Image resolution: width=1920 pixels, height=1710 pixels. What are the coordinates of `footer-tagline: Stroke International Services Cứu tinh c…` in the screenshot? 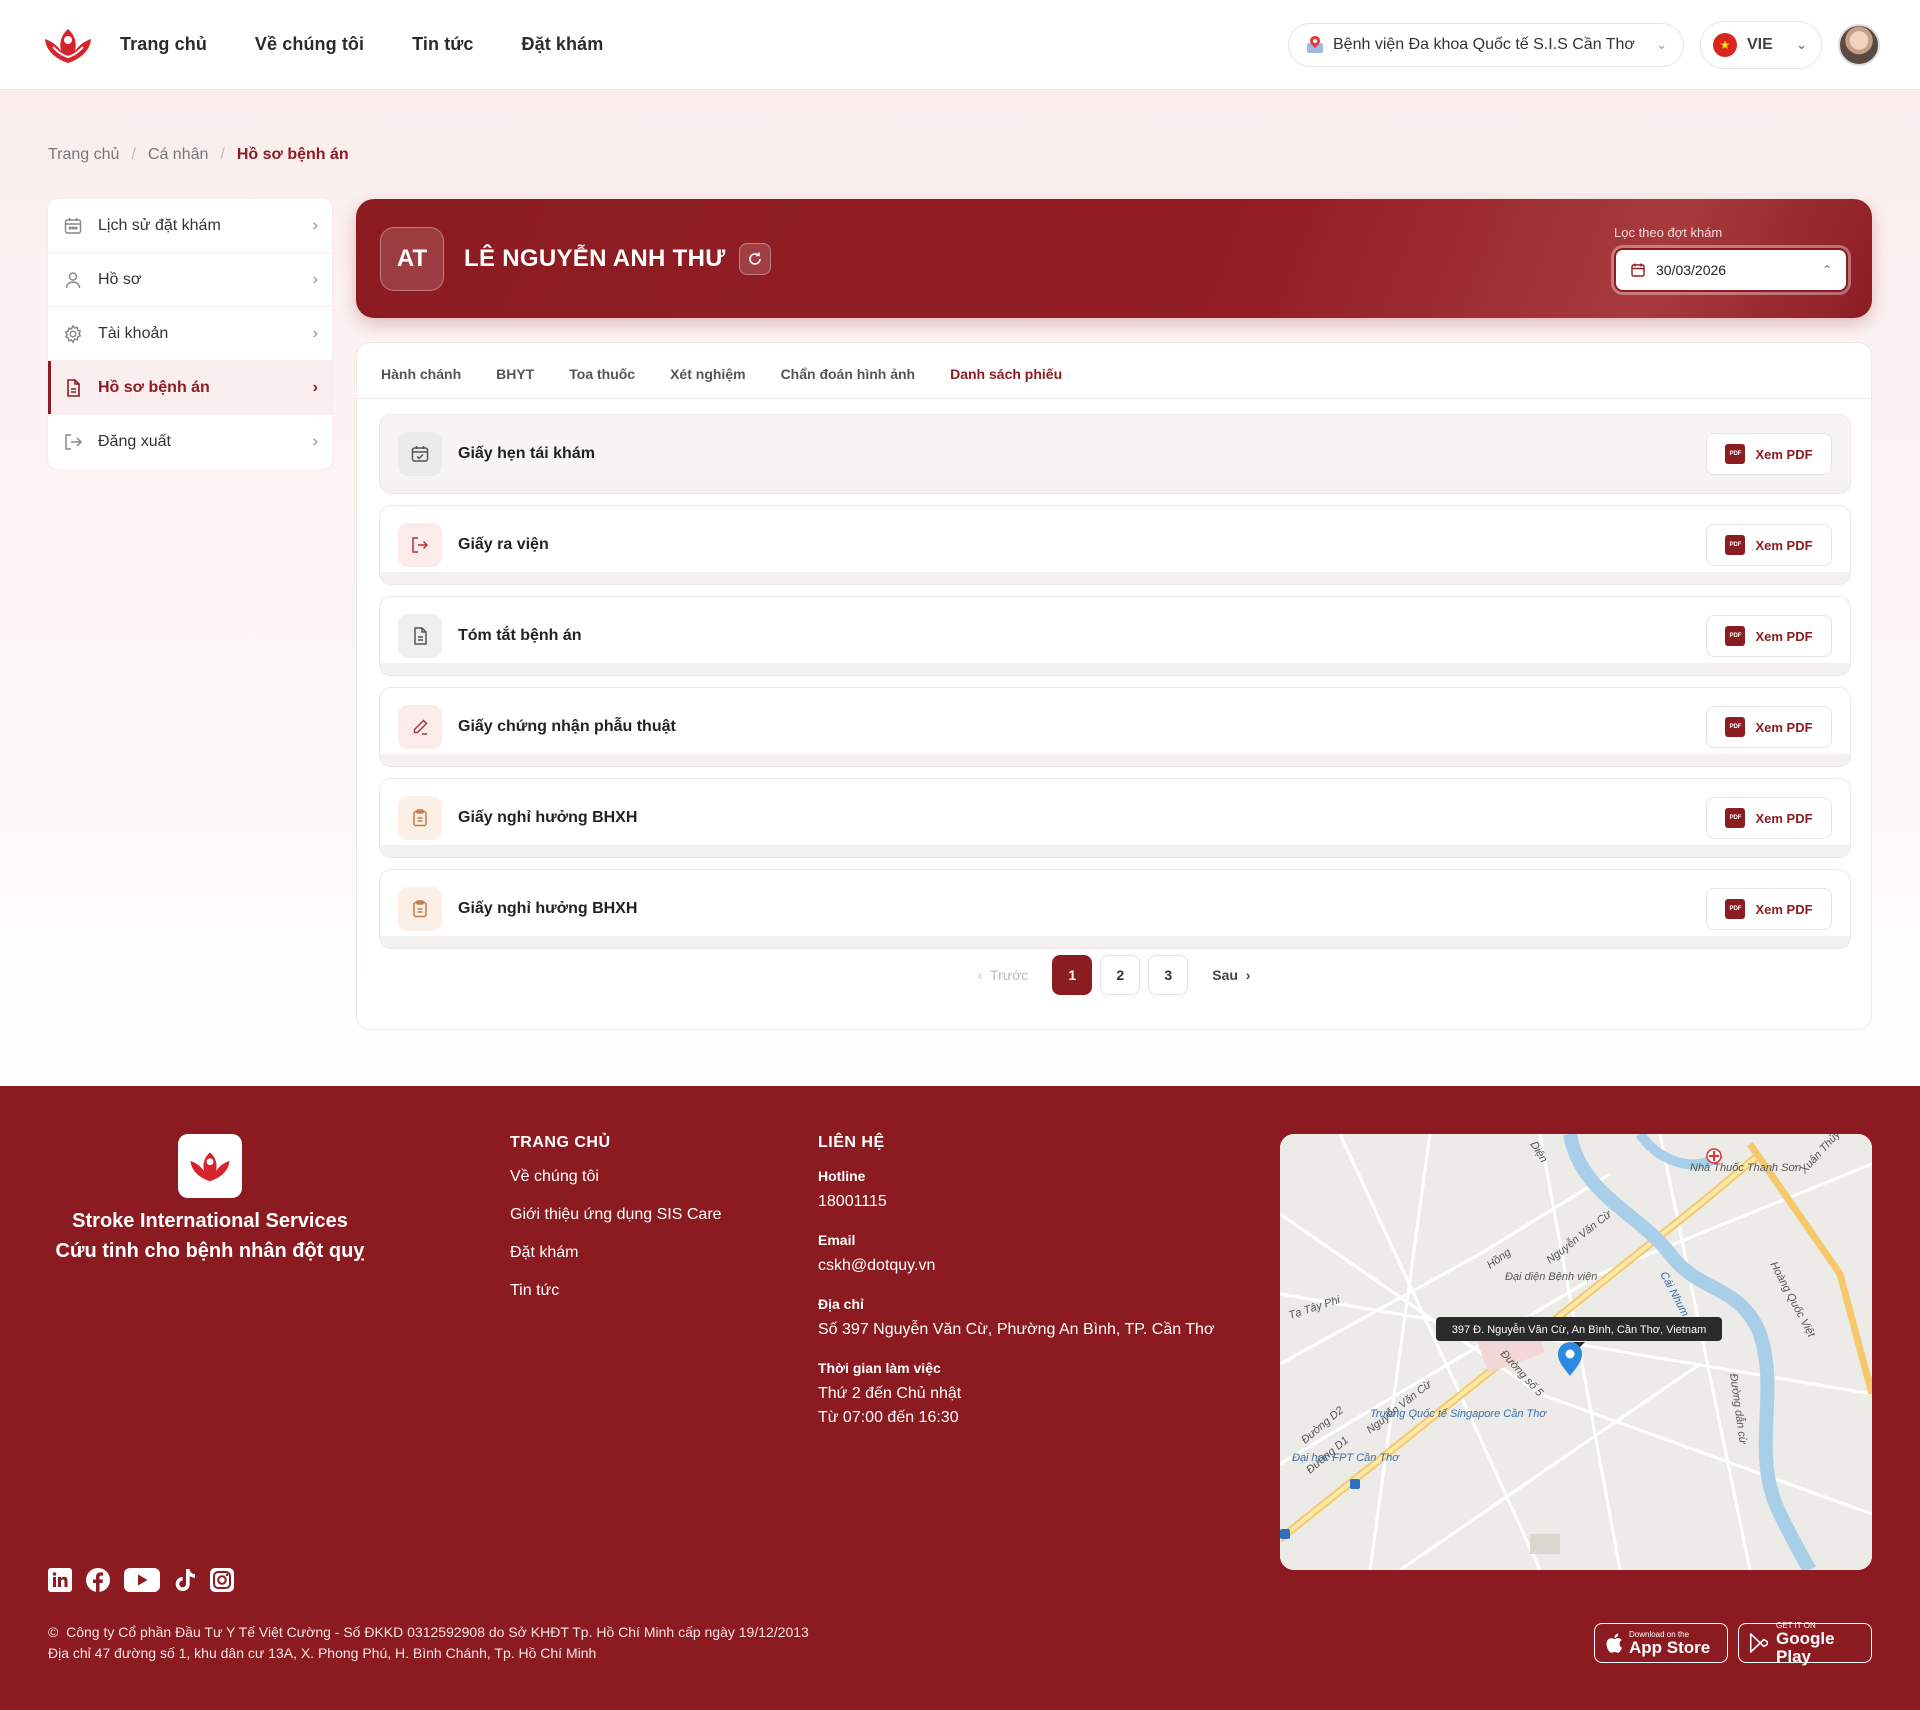 It's located at (210, 1236).